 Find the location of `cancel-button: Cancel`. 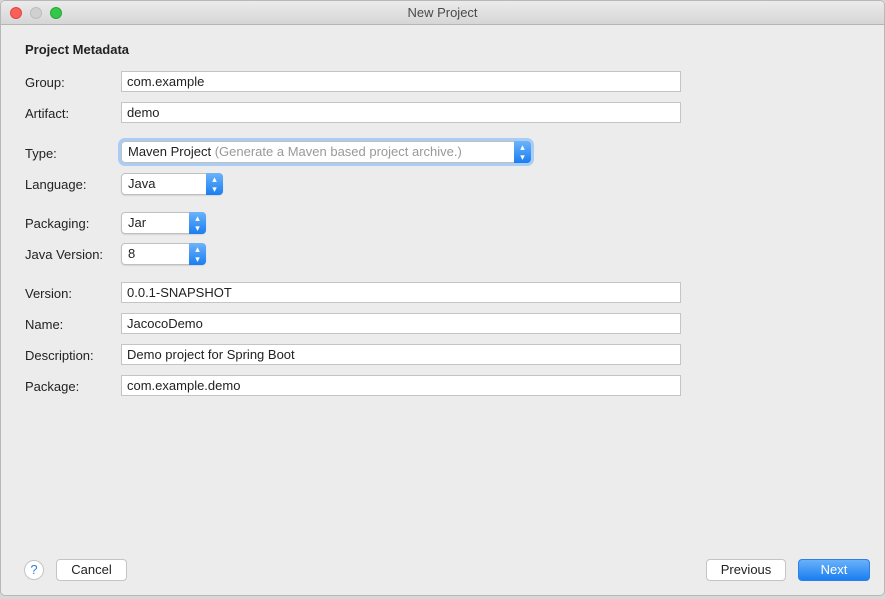

cancel-button: Cancel is located at coordinates (91, 570).